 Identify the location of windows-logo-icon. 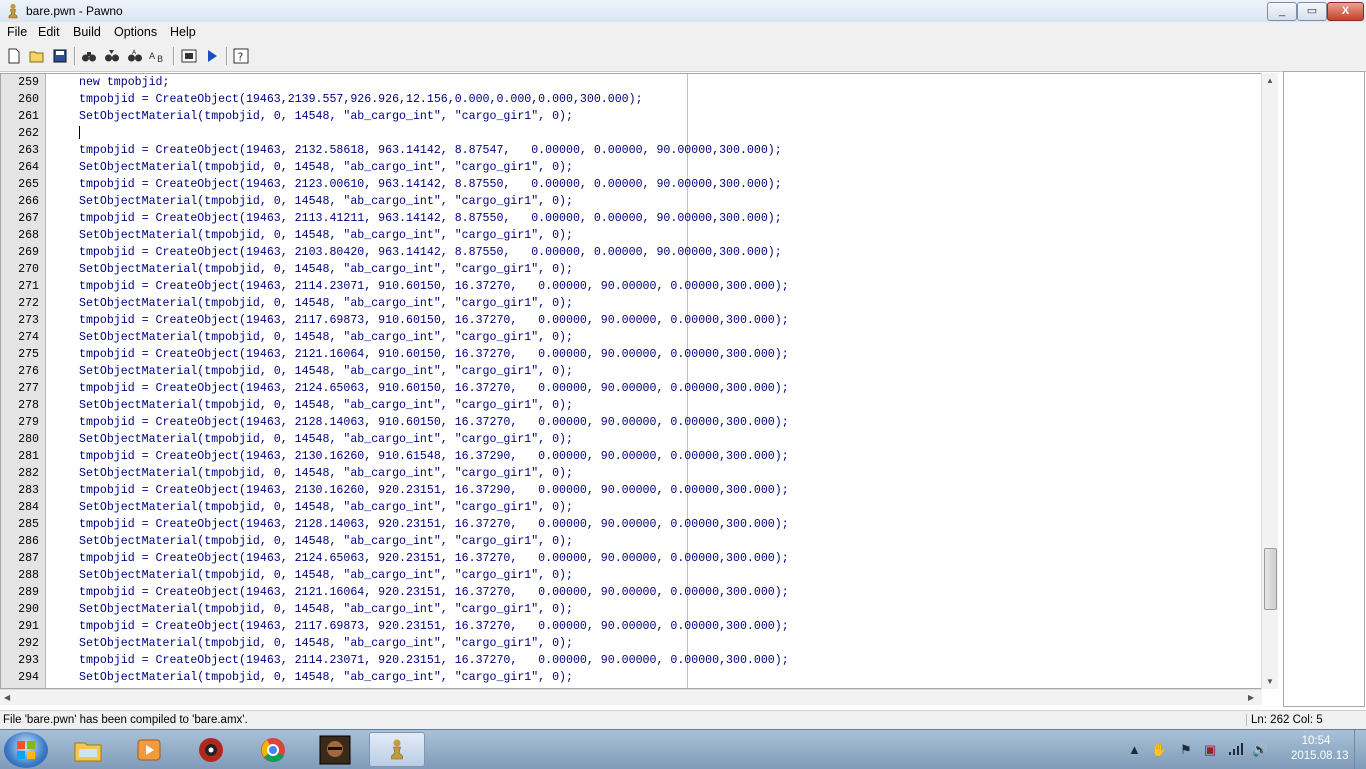
(26, 750).